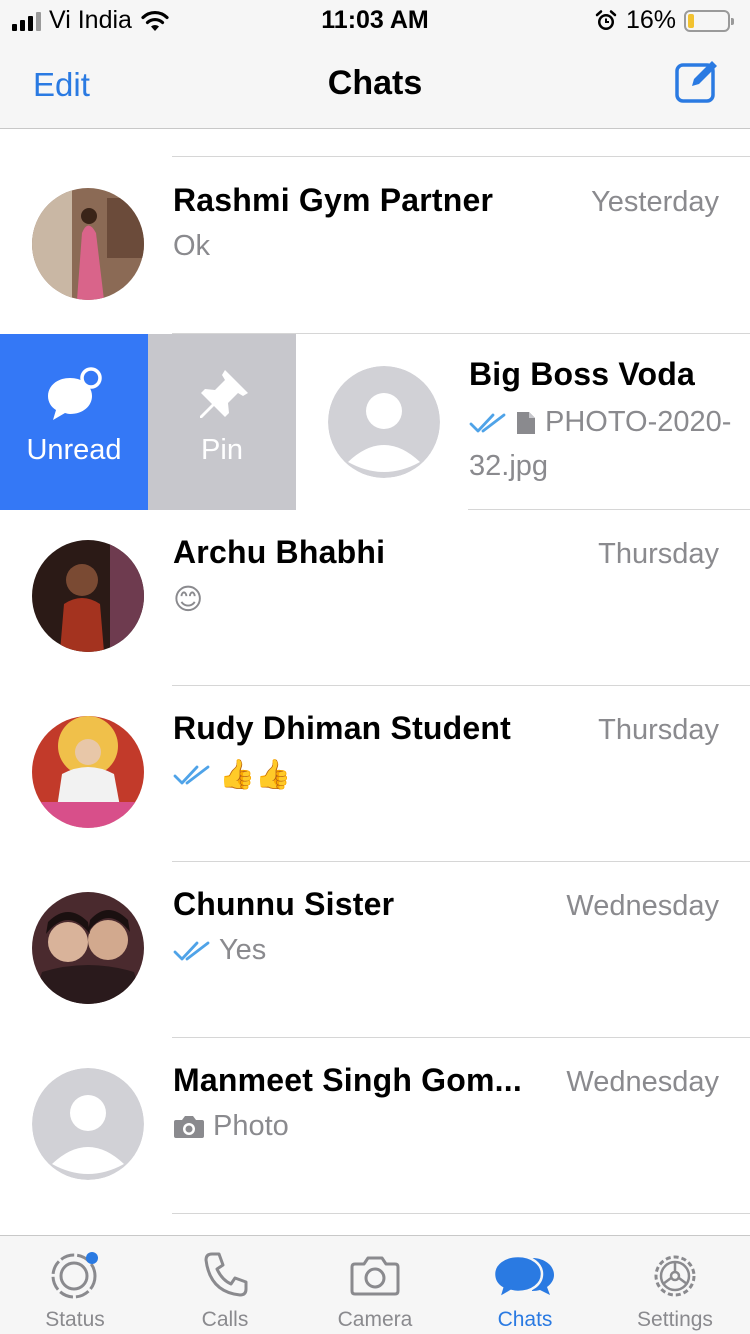  What do you see at coordinates (697, 81) in the screenshot?
I see `compose-icon` at bounding box center [697, 81].